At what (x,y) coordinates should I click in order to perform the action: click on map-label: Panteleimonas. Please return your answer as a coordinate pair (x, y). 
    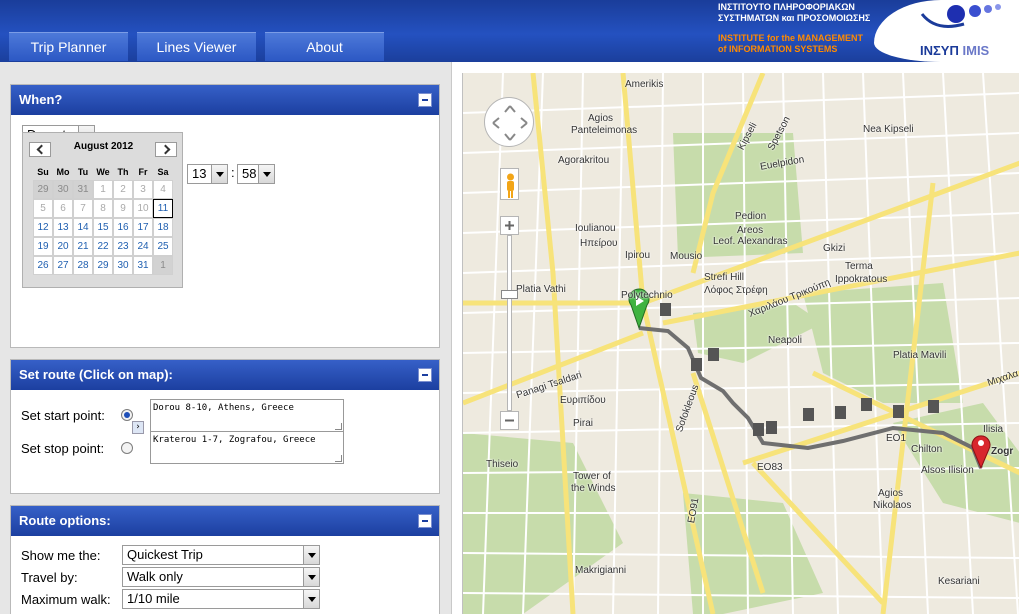
    Looking at the image, I should click on (604, 130).